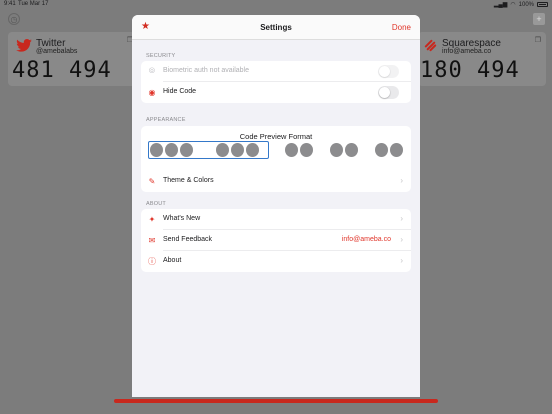 Image resolution: width=552 pixels, height=414 pixels. Describe the element at coordinates (430, 45) in the screenshot. I see `squarespace-logo-icon` at that location.